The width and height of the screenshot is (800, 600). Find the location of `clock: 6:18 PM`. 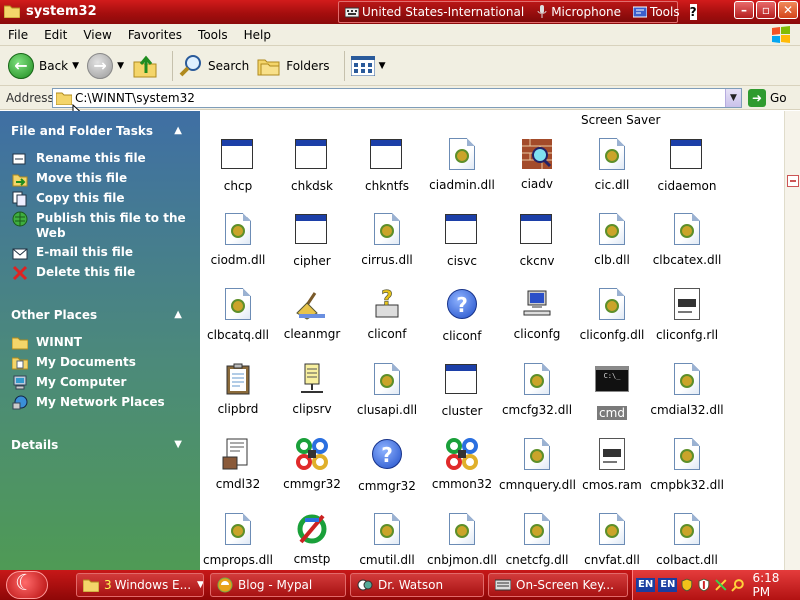

clock: 6:18 PM is located at coordinates (776, 585).